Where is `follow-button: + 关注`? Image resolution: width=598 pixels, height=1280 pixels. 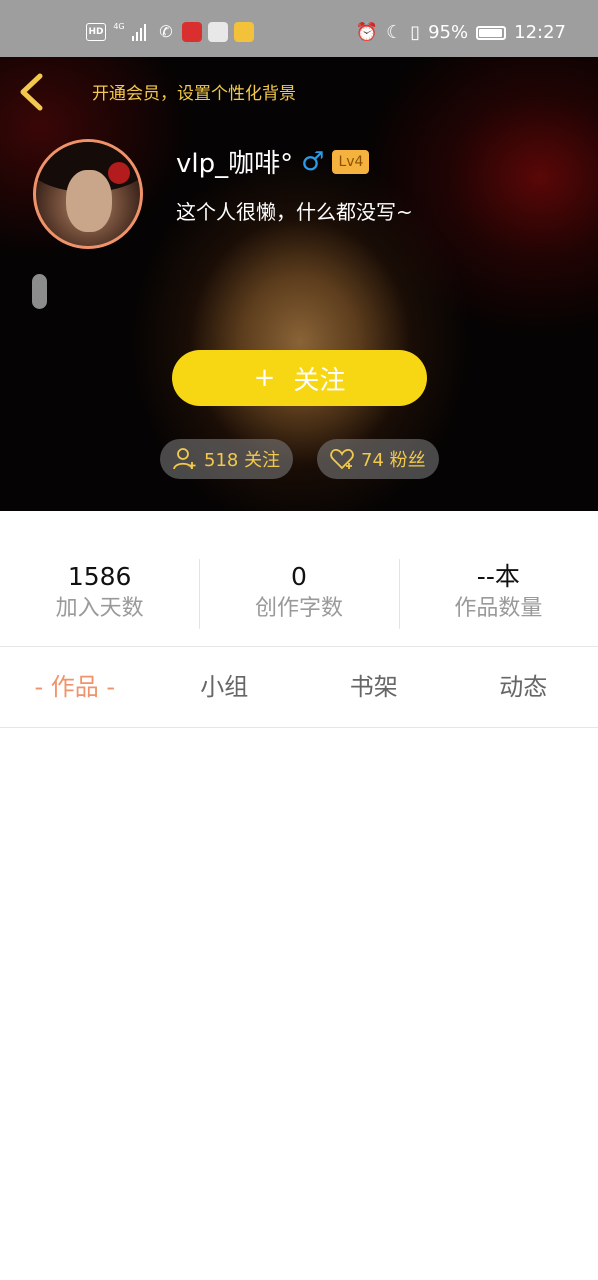 follow-button: + 关注 is located at coordinates (299, 378).